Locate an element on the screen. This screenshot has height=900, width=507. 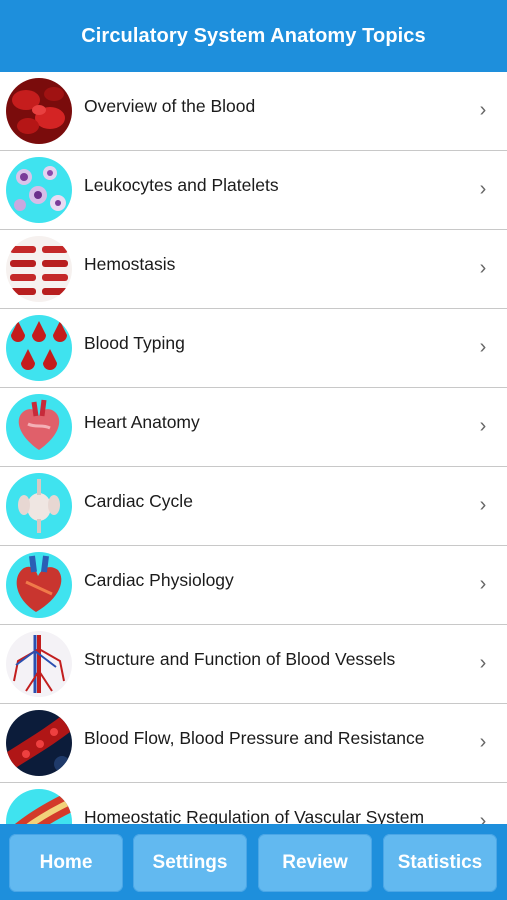
review-button: Review is located at coordinates (315, 863).